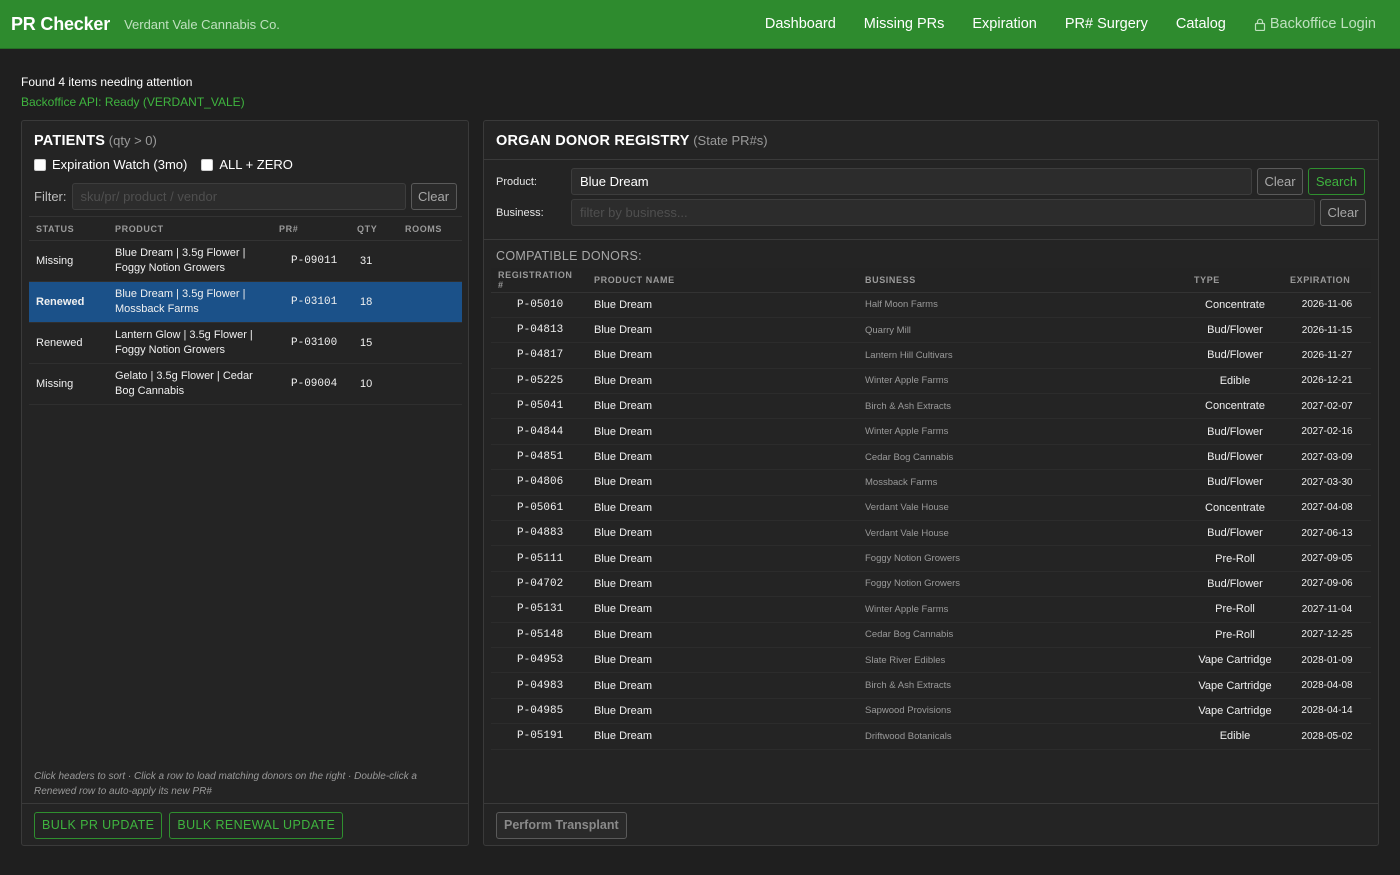 The height and width of the screenshot is (875, 1400). I want to click on col-expiration: EXPIRATION, so click(1327, 280).